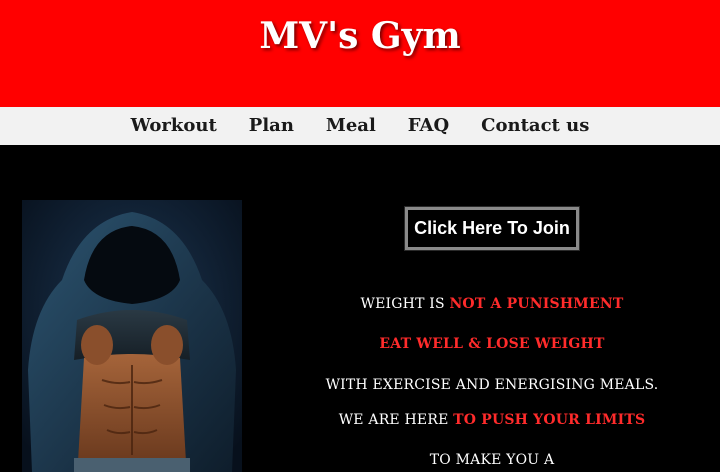  What do you see at coordinates (535, 126) in the screenshot?
I see `nav-item-contact-us: Contact us` at bounding box center [535, 126].